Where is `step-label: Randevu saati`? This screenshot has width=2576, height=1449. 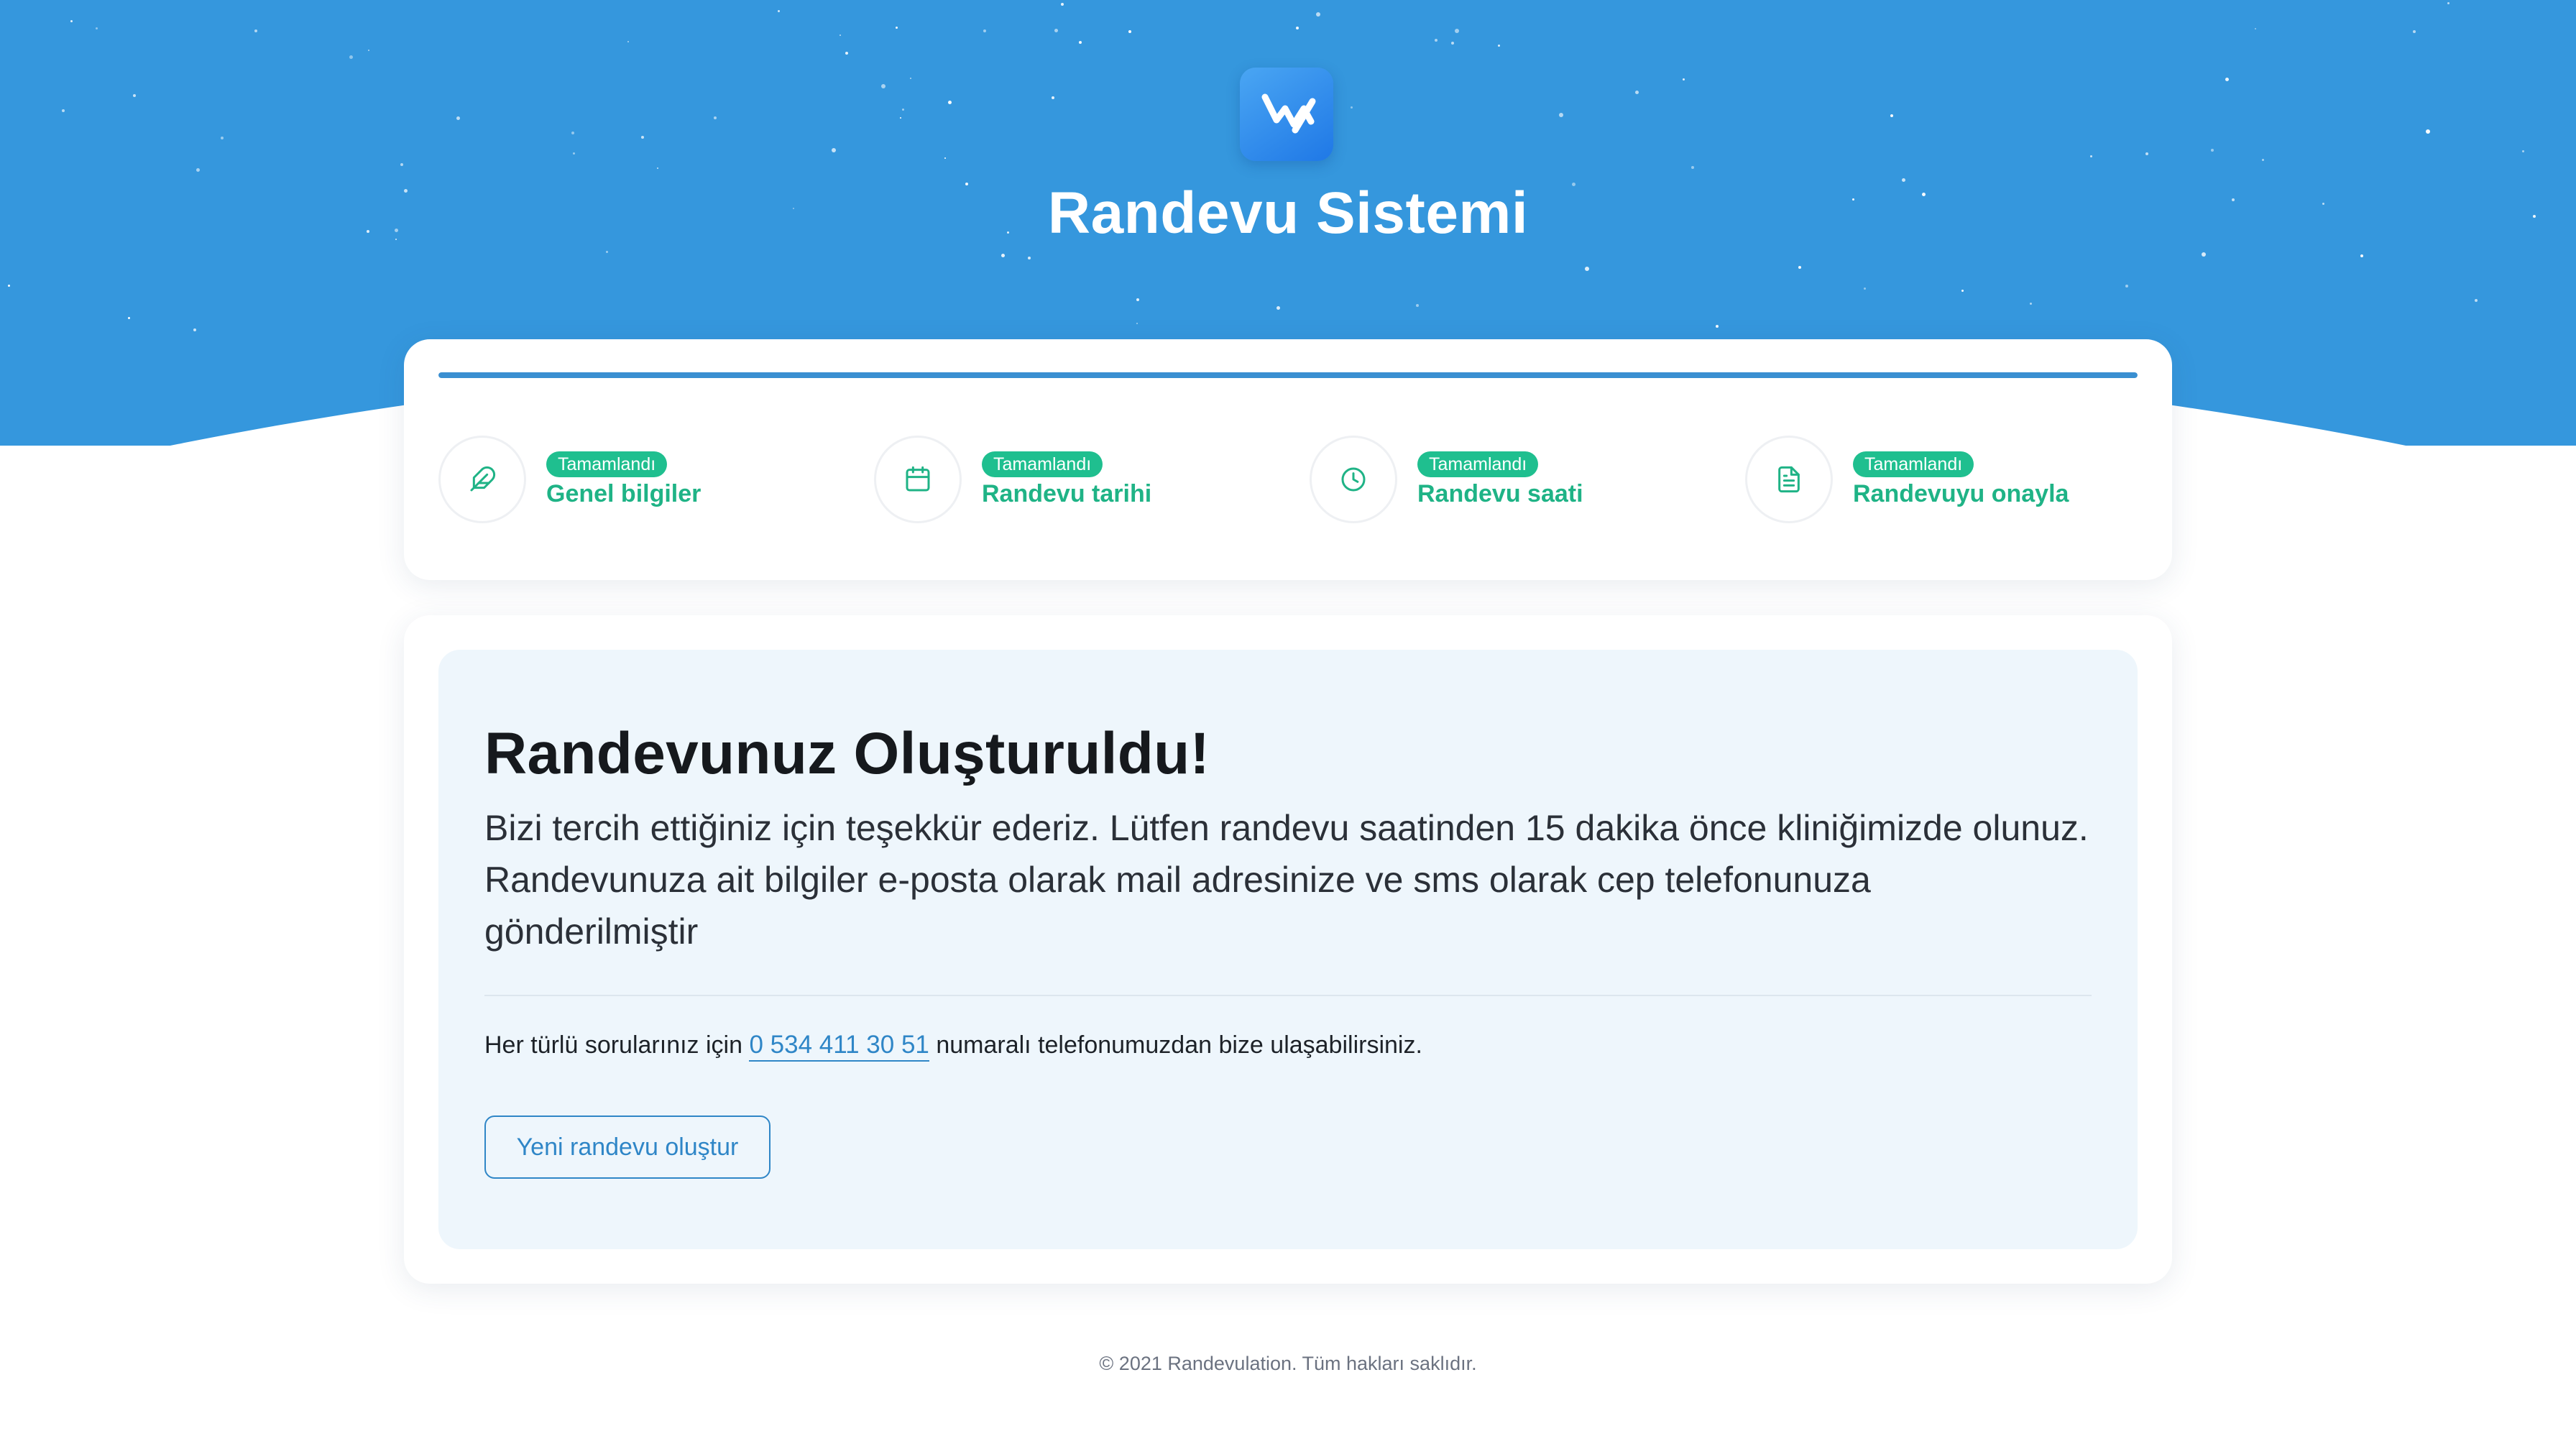 step-label: Randevu saati is located at coordinates (1500, 493).